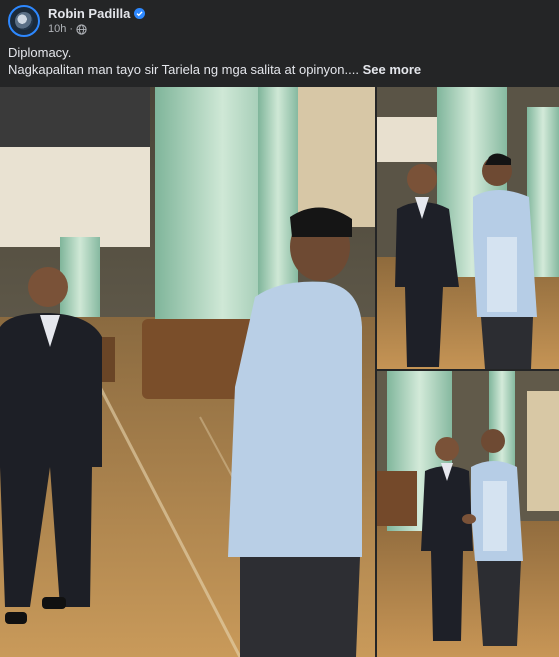  What do you see at coordinates (67, 29) in the screenshot?
I see `post-meta: 10h ·` at bounding box center [67, 29].